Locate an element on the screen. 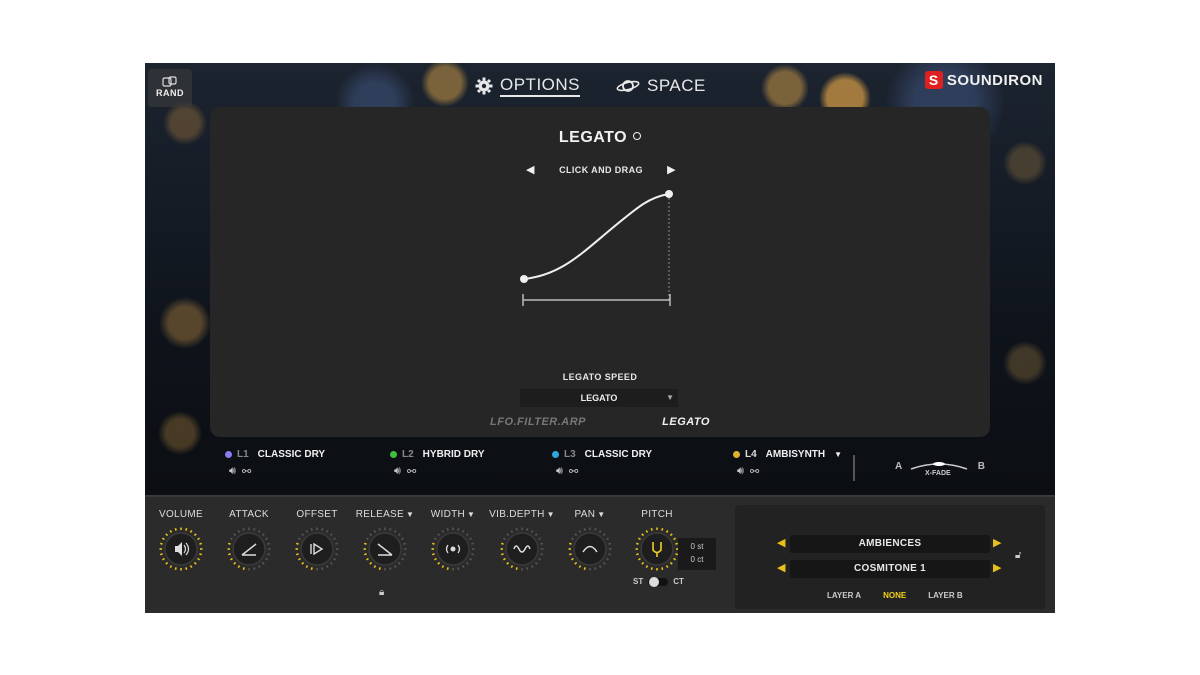 The width and height of the screenshot is (1200, 675). top-nav: OPTIONS SPACE is located at coordinates (590, 86).